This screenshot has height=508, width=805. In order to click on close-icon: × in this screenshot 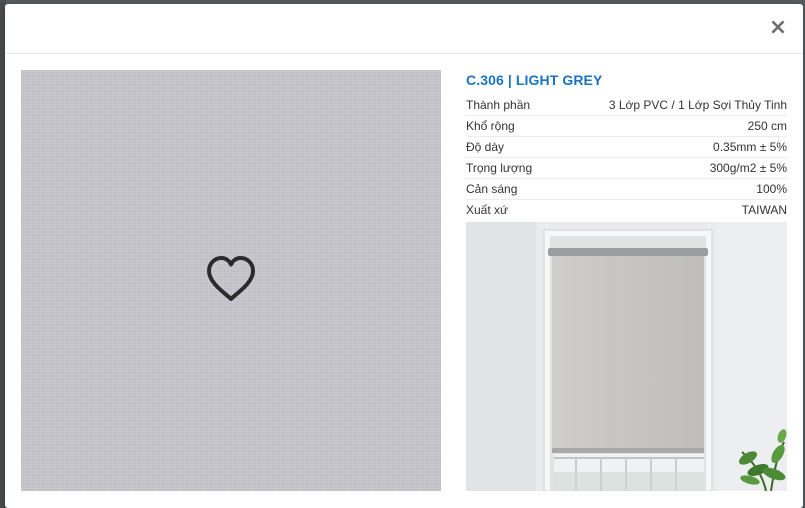, I will do `click(778, 27)`.